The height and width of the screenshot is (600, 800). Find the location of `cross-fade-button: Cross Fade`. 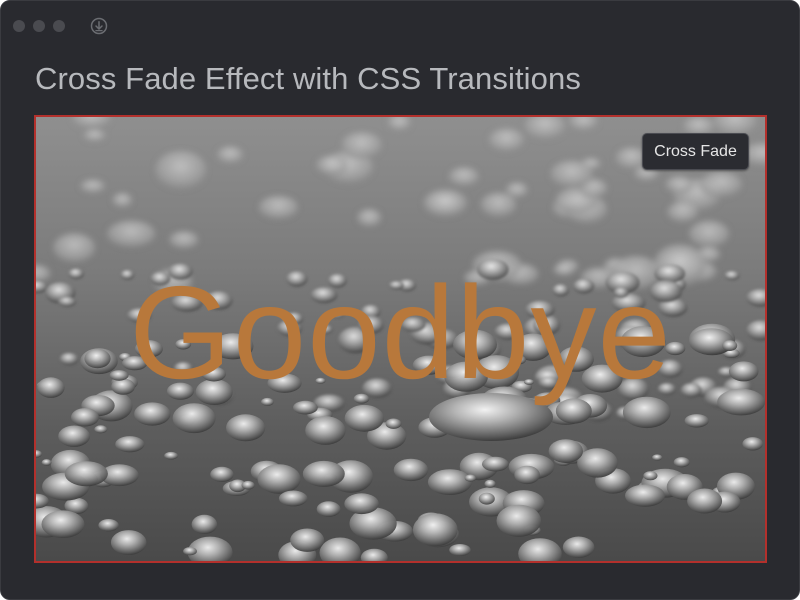

cross-fade-button: Cross Fade is located at coordinates (695, 151).